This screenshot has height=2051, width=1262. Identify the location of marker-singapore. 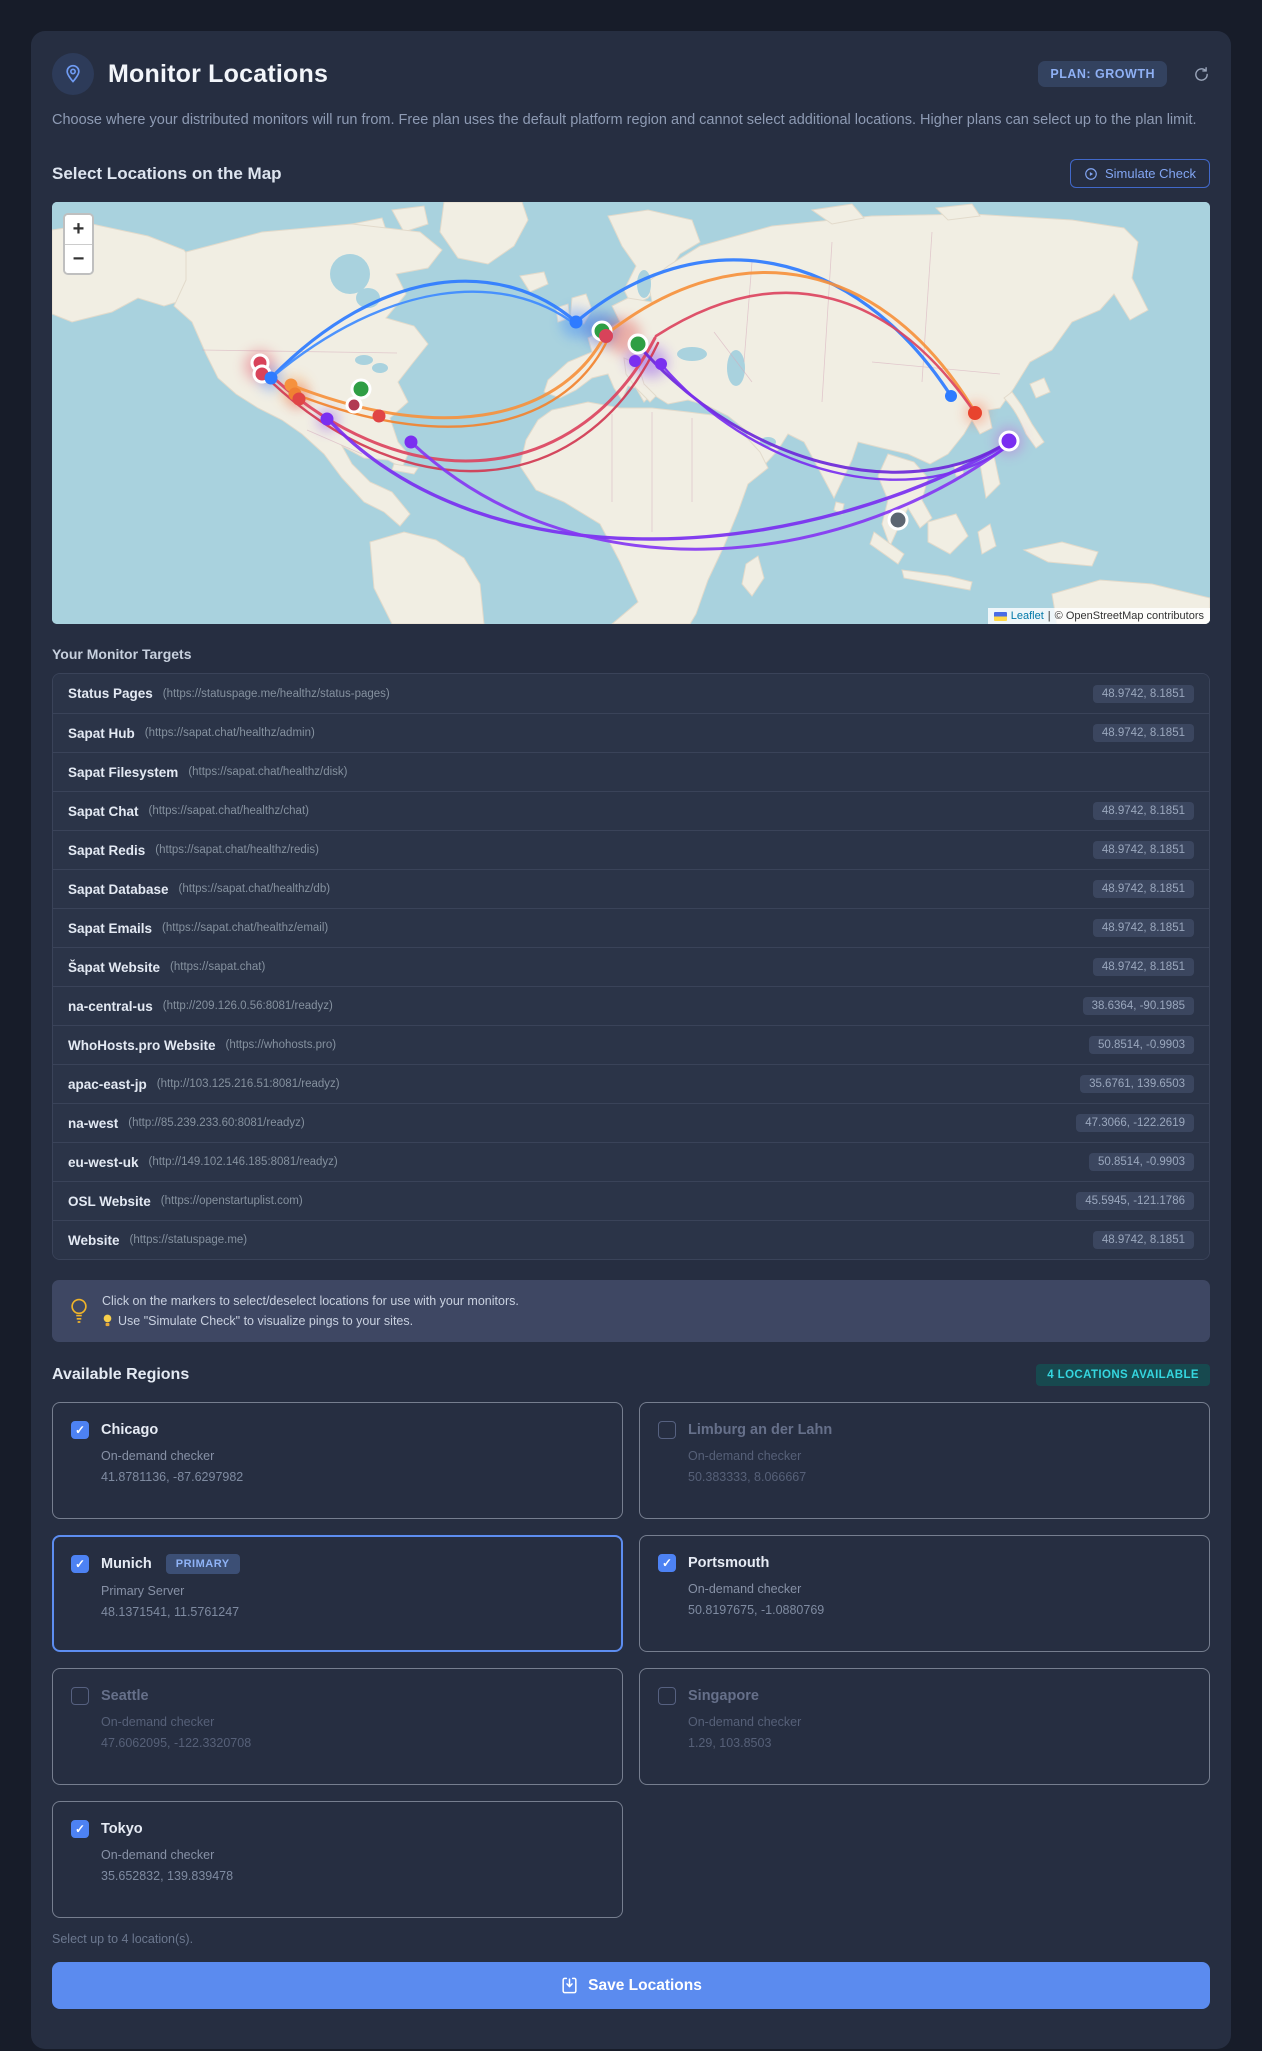
(898, 520).